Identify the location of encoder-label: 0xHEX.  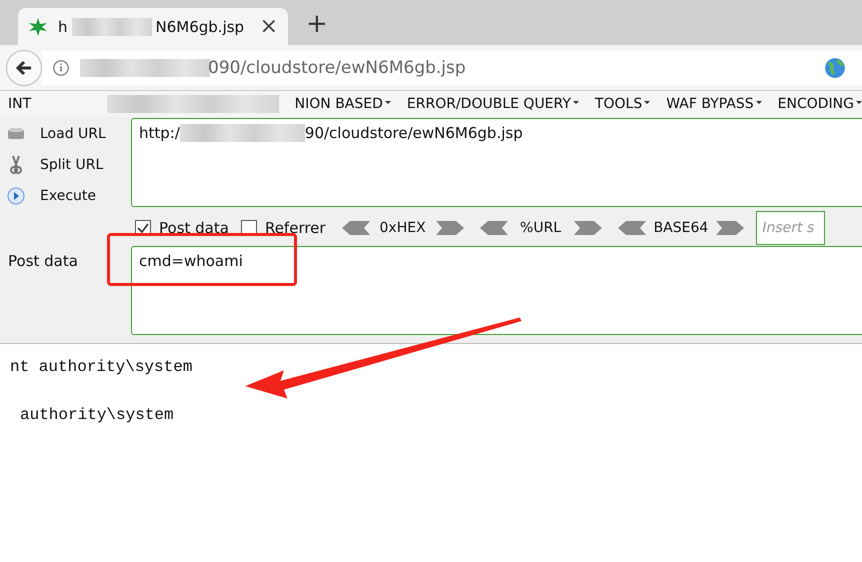
(402, 228).